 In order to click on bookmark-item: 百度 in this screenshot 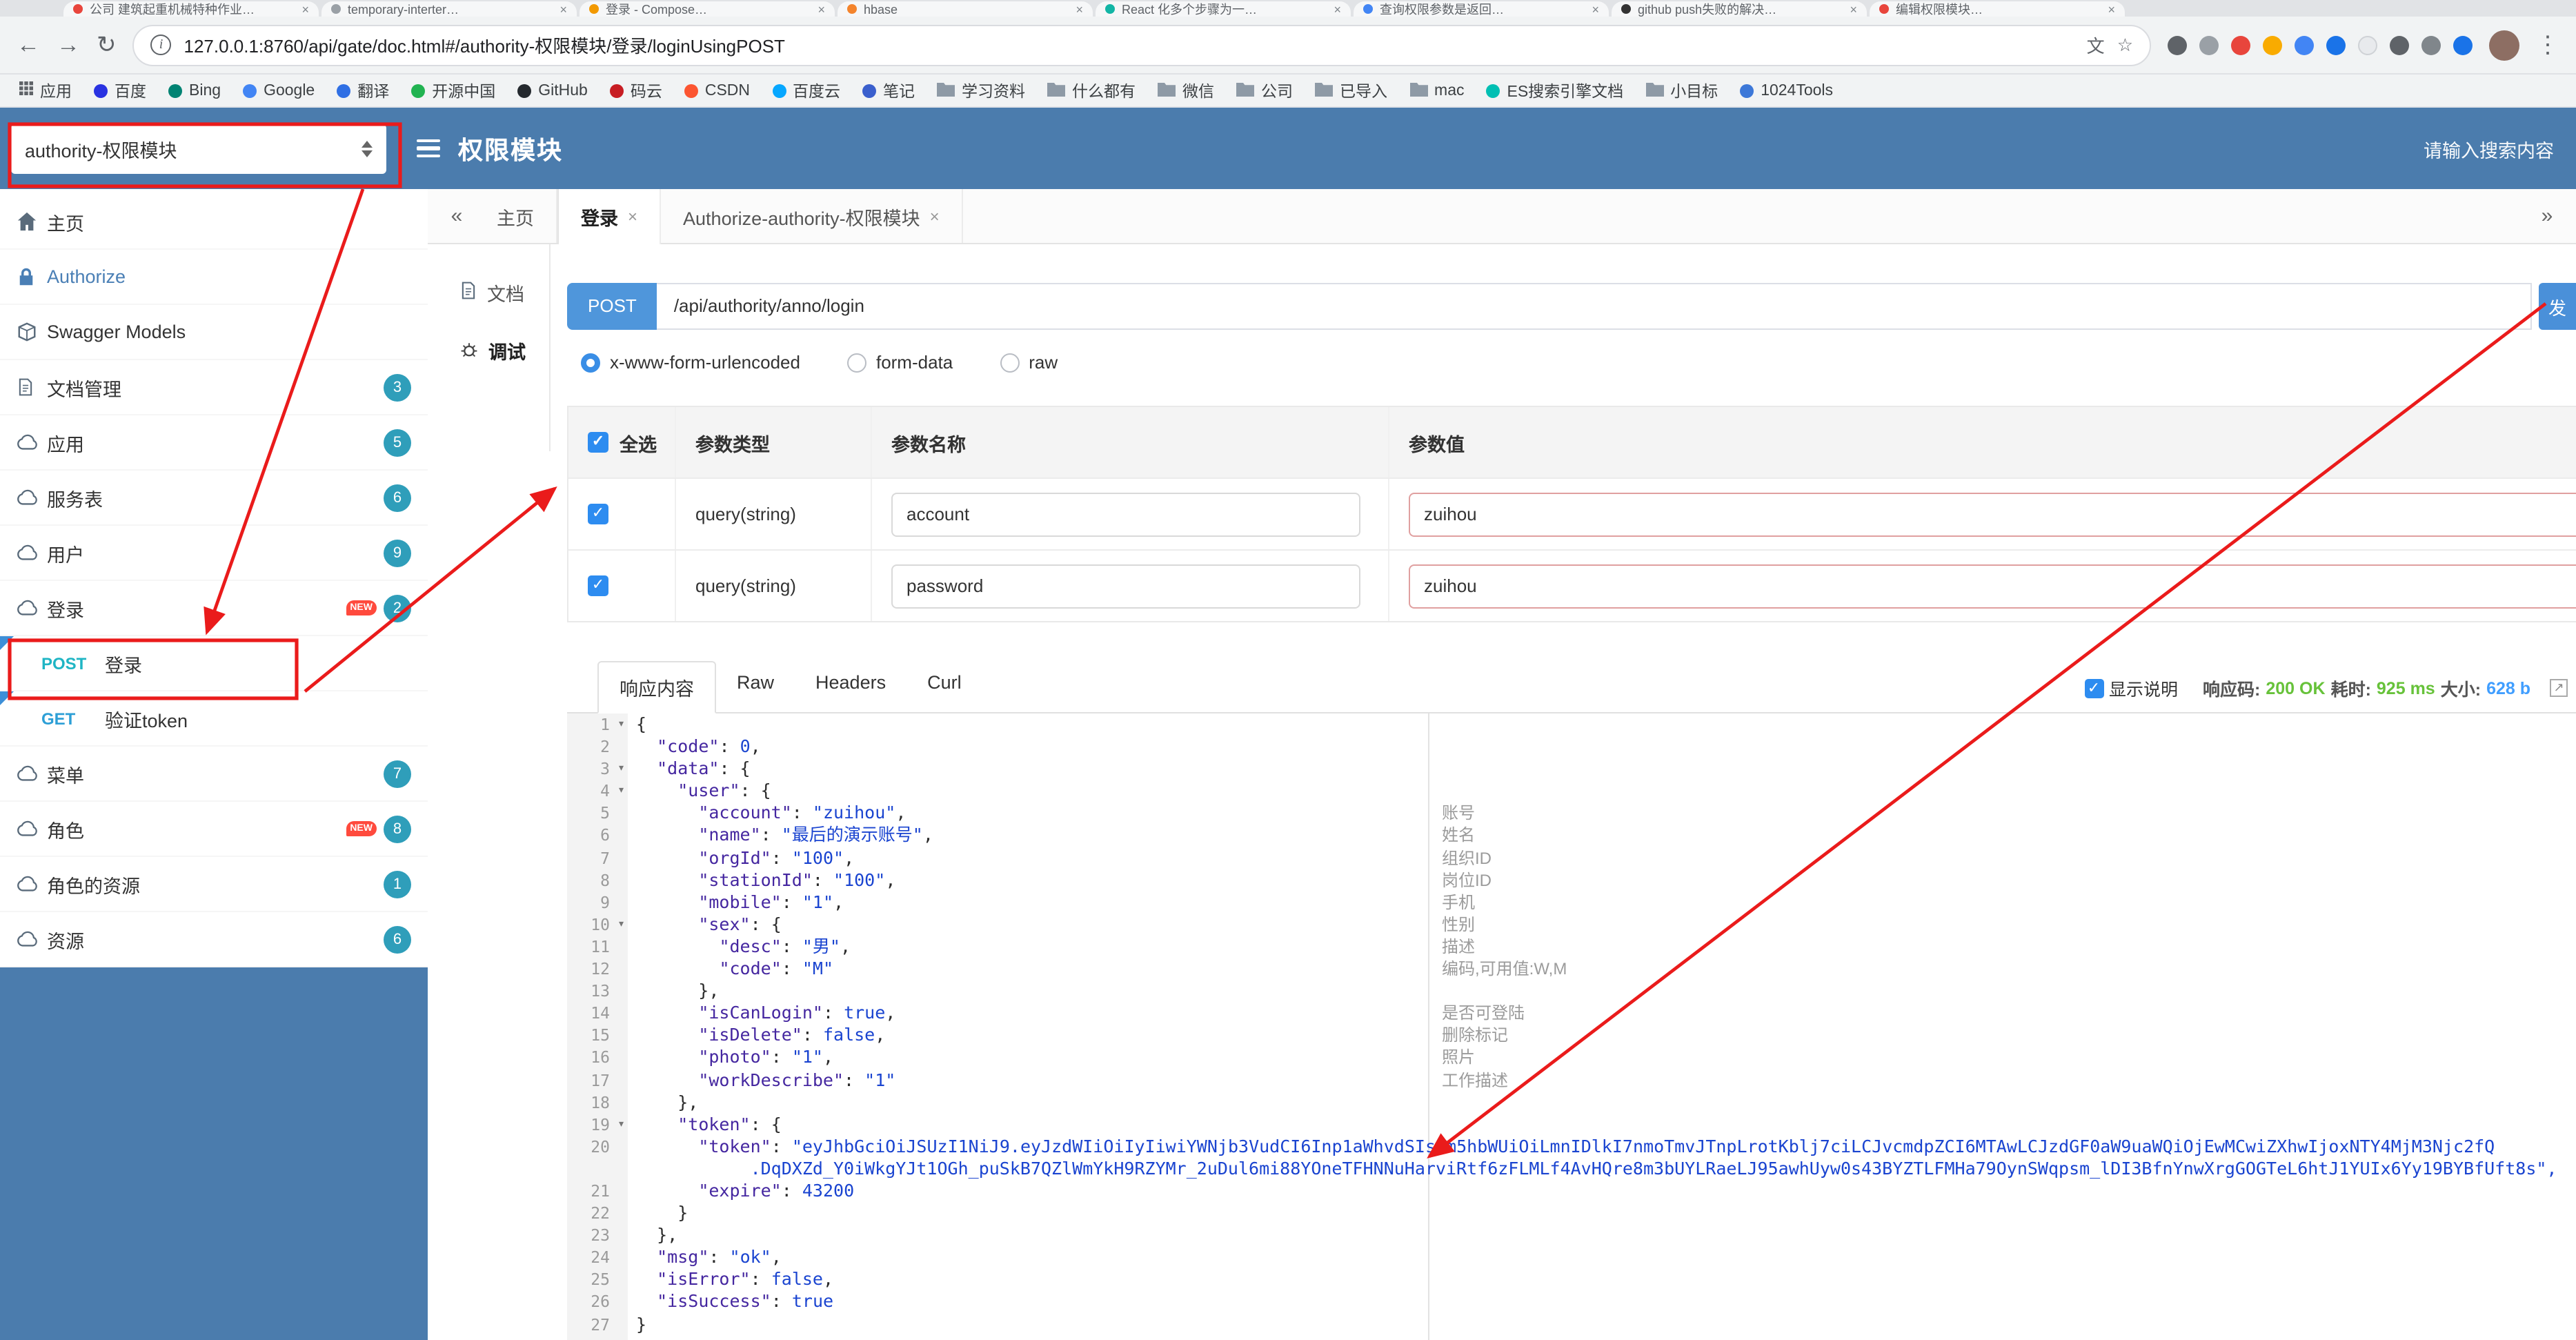, I will do `click(120, 90)`.